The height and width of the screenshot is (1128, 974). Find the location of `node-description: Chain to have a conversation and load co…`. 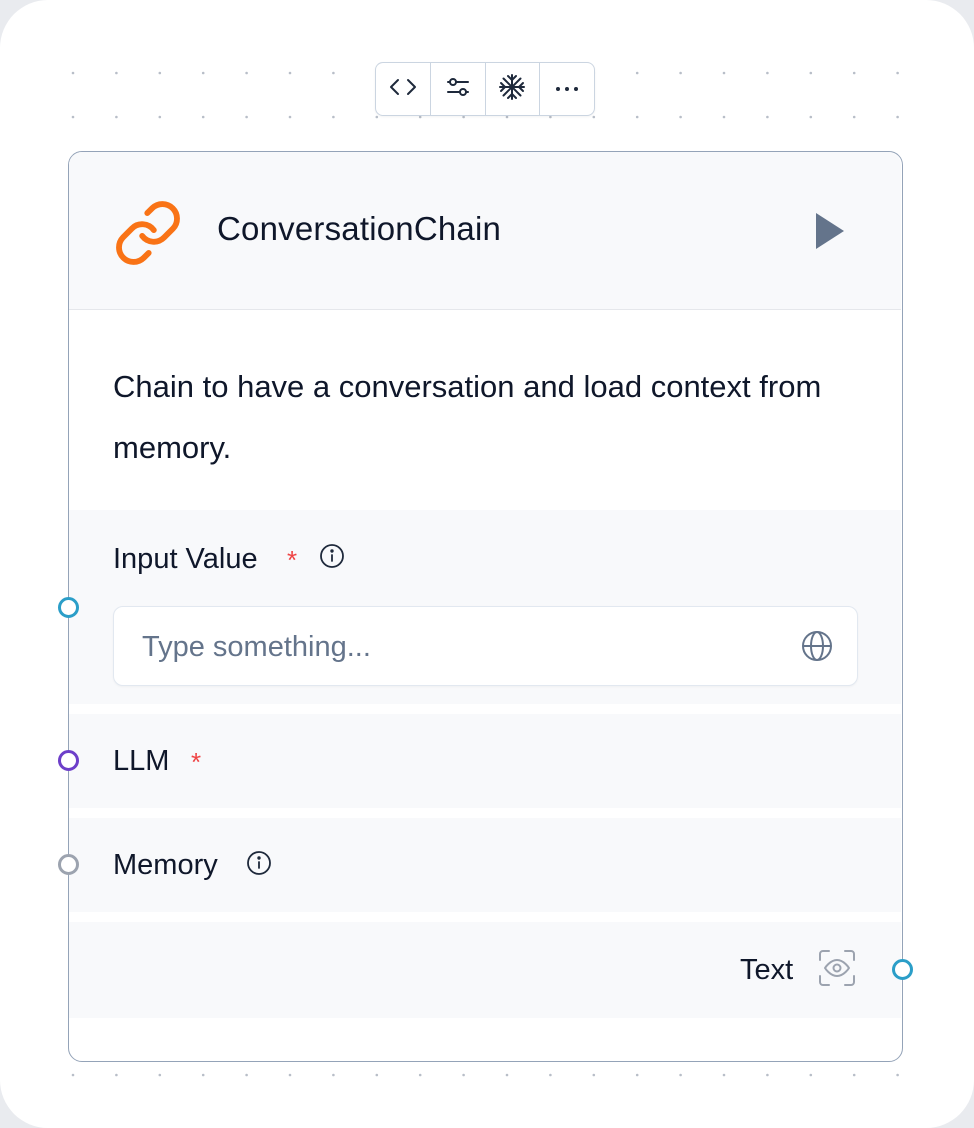

node-description: Chain to have a conversation and load co… is located at coordinates (488, 417).